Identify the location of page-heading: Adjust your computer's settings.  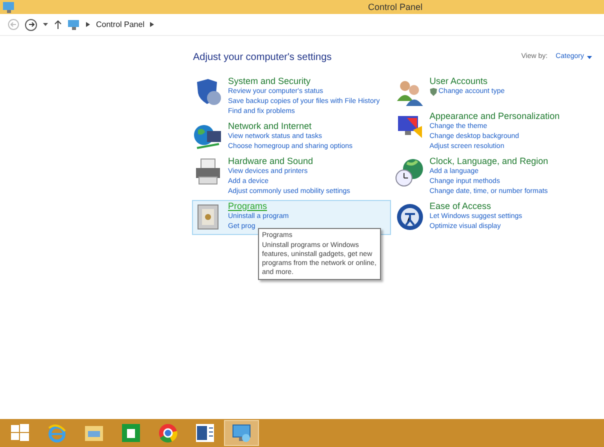
(262, 58).